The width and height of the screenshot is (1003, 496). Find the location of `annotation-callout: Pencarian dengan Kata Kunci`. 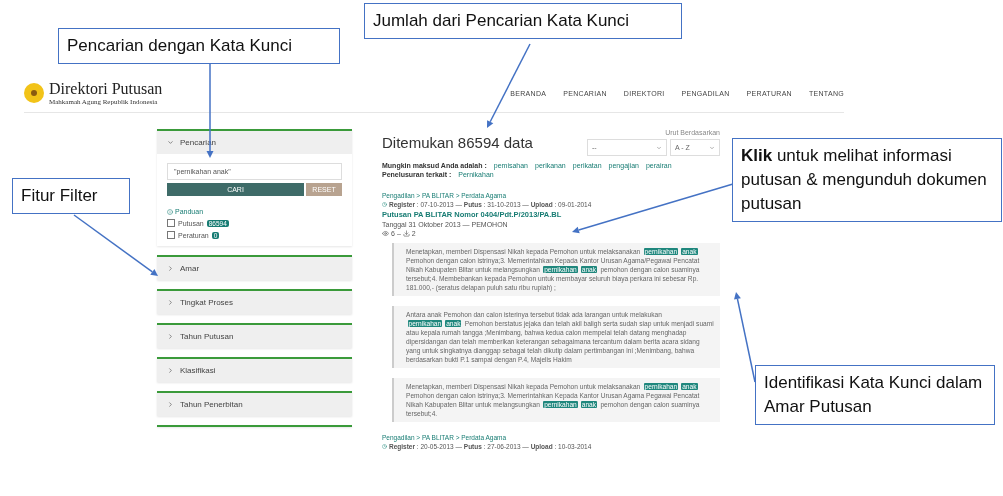

annotation-callout: Pencarian dengan Kata Kunci is located at coordinates (199, 46).